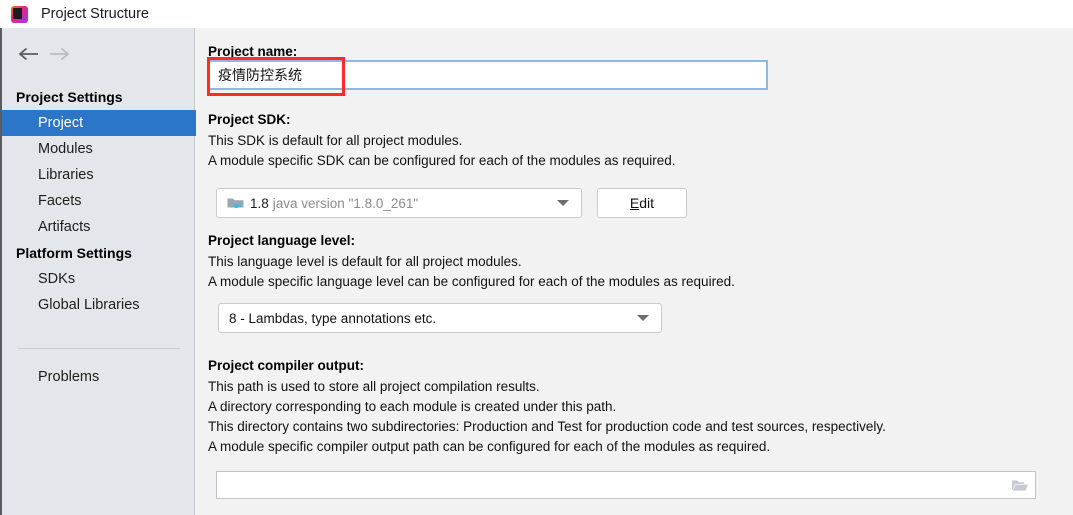 This screenshot has width=1073, height=515. What do you see at coordinates (17, 12) in the screenshot?
I see `app-icon-letter: IJ` at bounding box center [17, 12].